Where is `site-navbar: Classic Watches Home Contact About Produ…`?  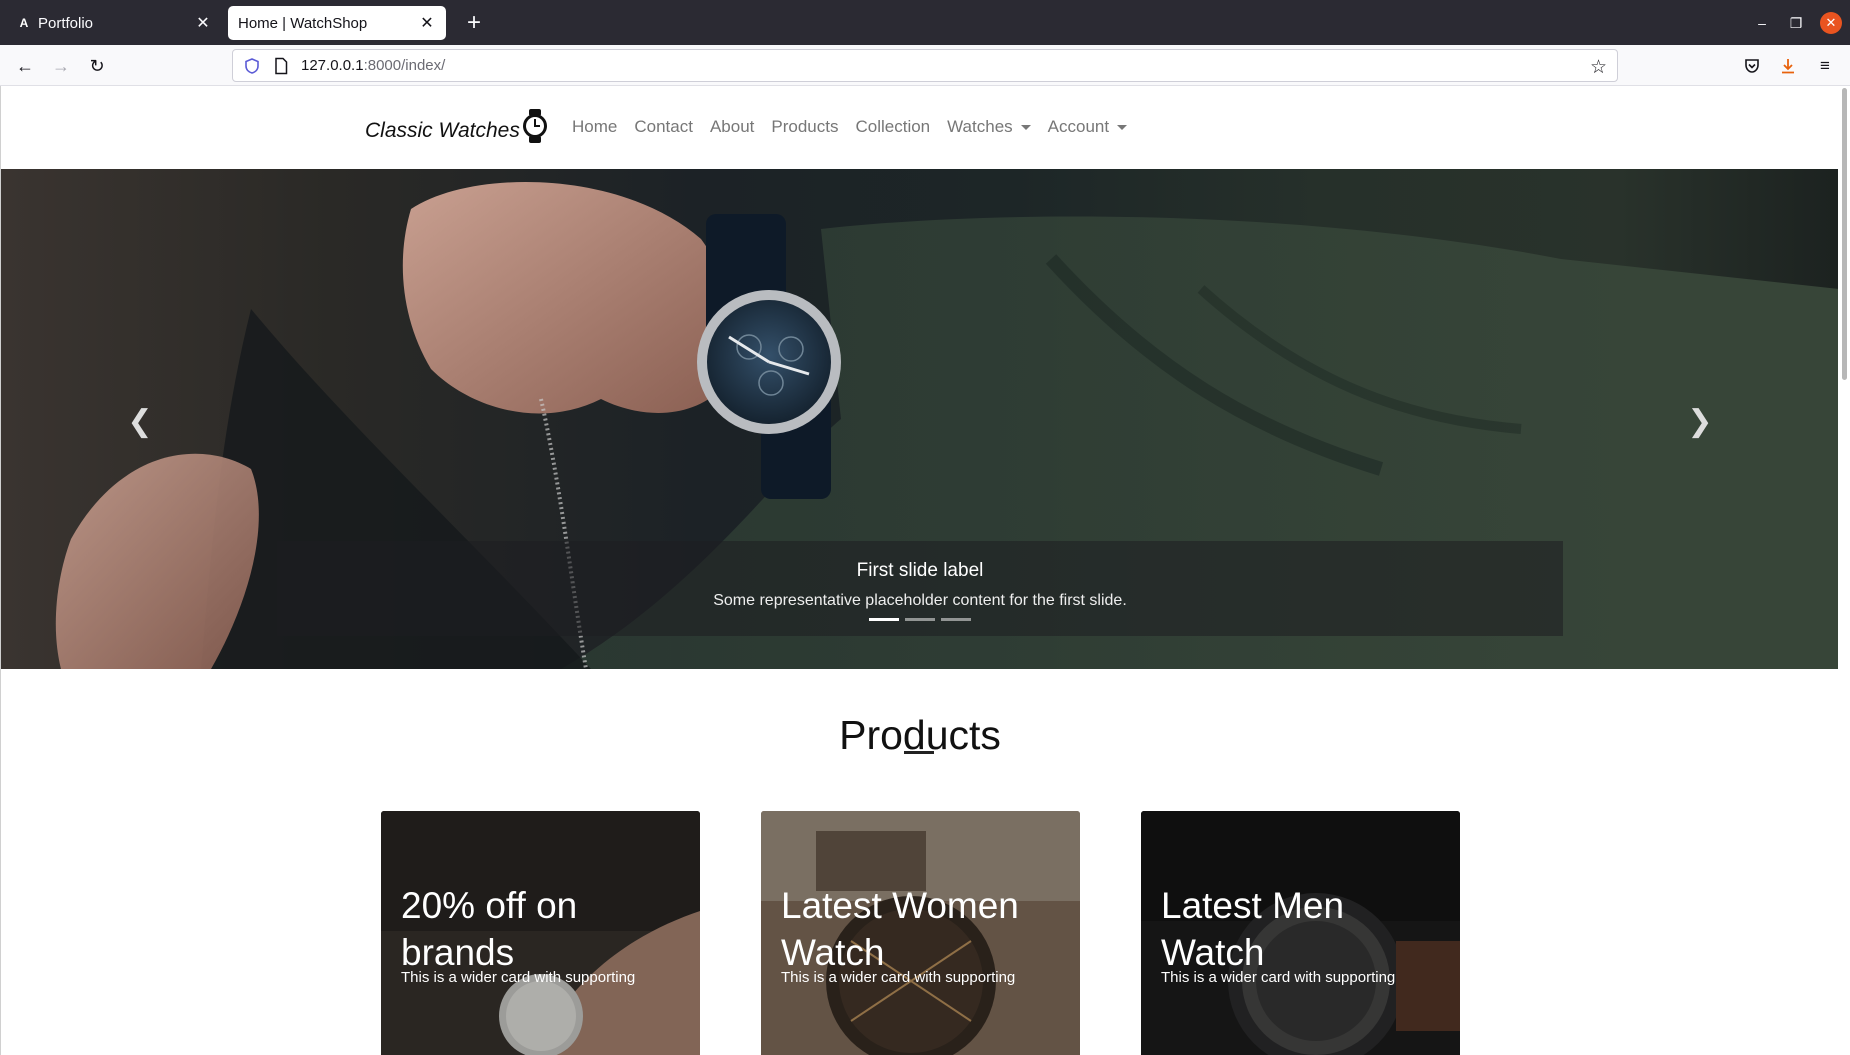
site-navbar: Classic Watches Home Contact About Produ… is located at coordinates (920, 127).